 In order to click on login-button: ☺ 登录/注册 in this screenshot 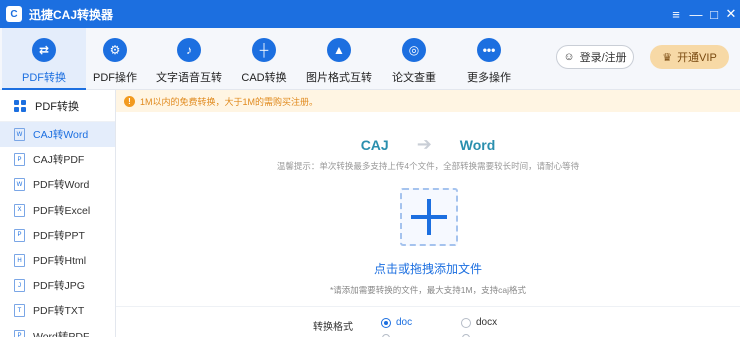, I will do `click(595, 57)`.